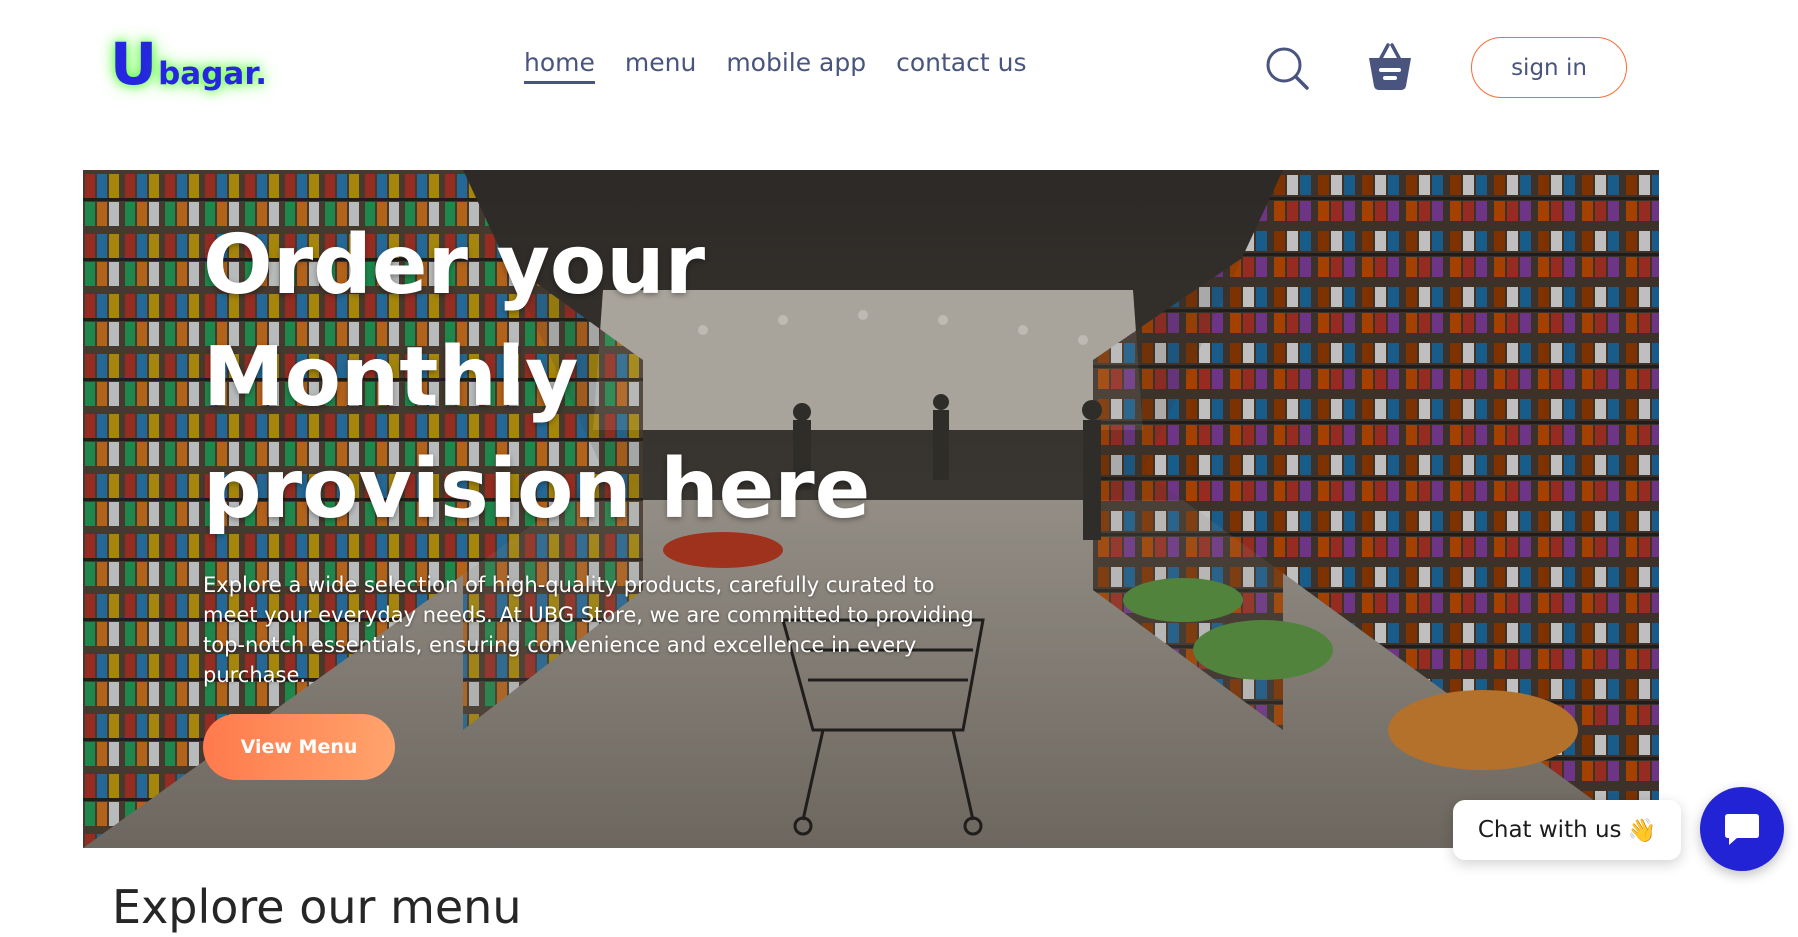 The width and height of the screenshot is (1798, 937). What do you see at coordinates (133, 64) in the screenshot?
I see `logo-letter: U` at bounding box center [133, 64].